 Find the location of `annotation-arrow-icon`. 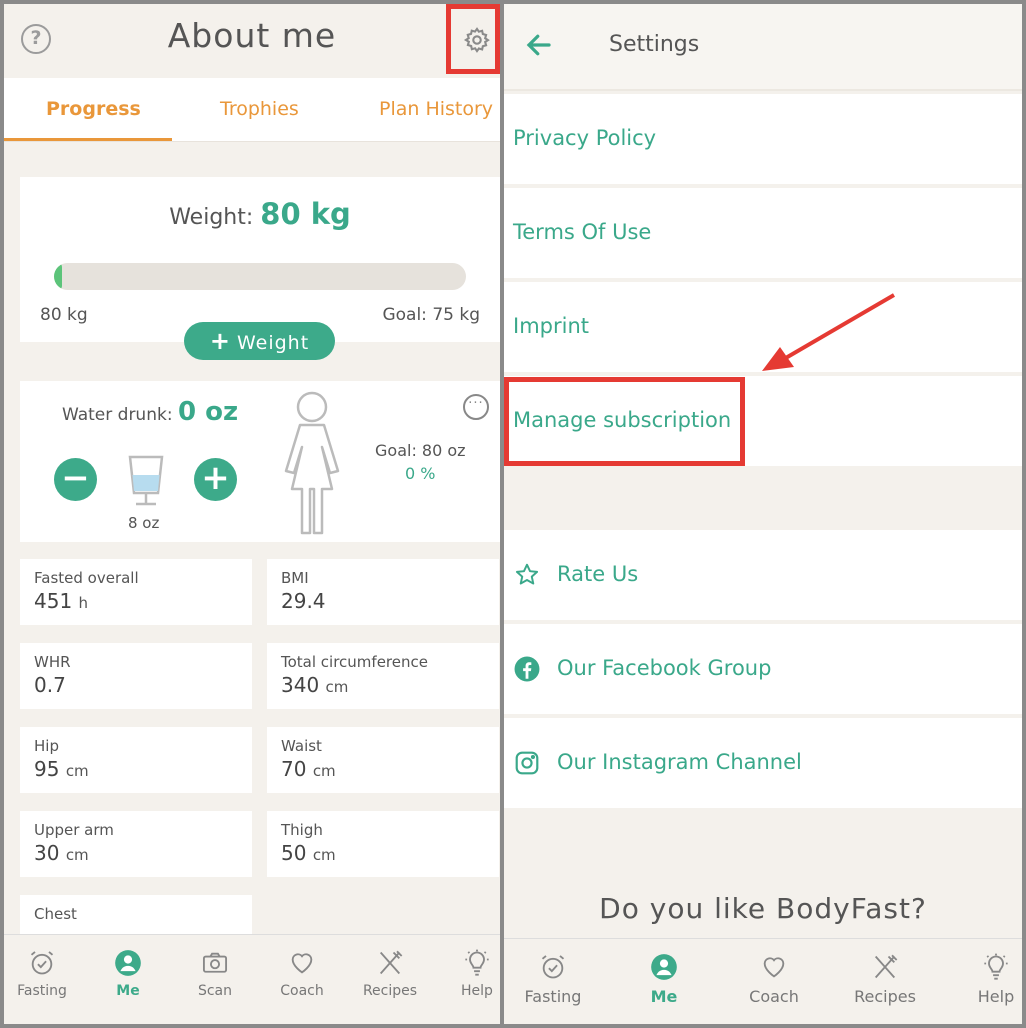

annotation-arrow-icon is located at coordinates (829, 332).